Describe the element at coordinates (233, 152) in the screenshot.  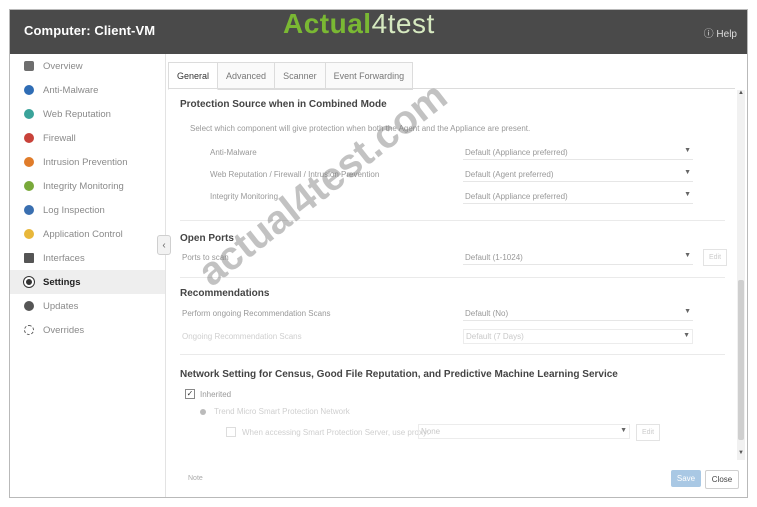
I see `anti-malware-source-label: Anti-Malware` at that location.